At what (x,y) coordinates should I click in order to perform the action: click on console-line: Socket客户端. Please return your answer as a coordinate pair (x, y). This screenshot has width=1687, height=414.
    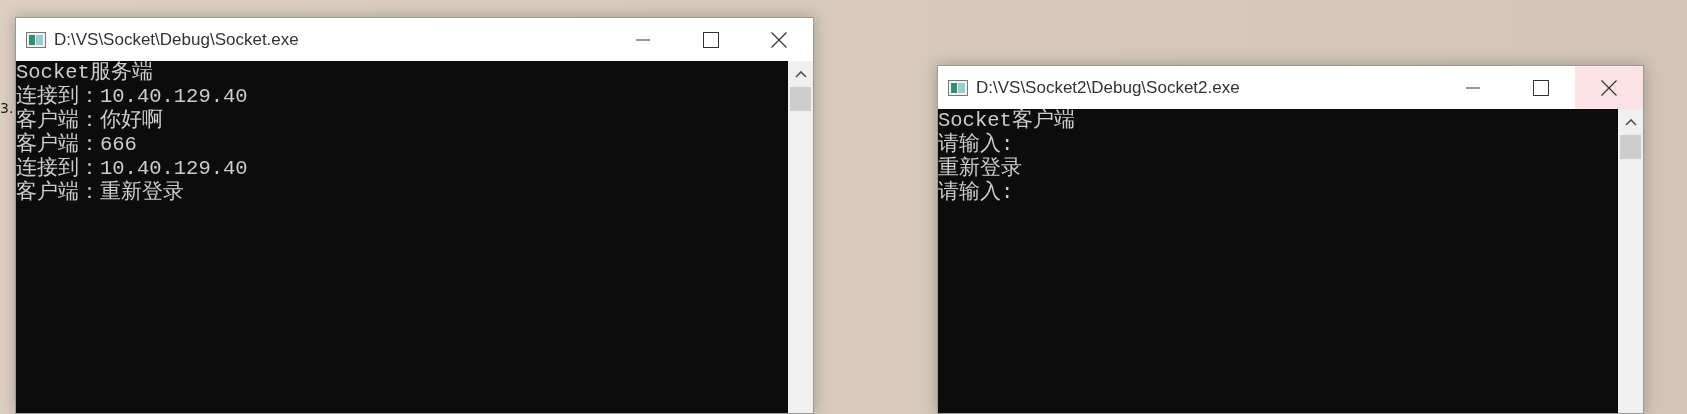
    Looking at the image, I should click on (1006, 120).